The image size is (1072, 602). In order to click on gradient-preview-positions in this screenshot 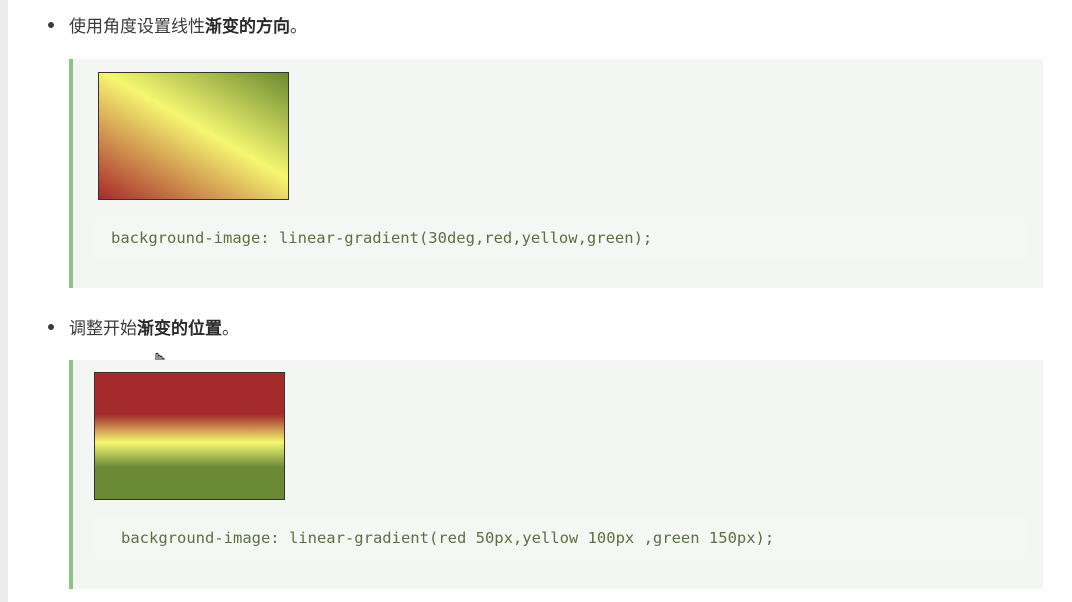, I will do `click(189, 436)`.